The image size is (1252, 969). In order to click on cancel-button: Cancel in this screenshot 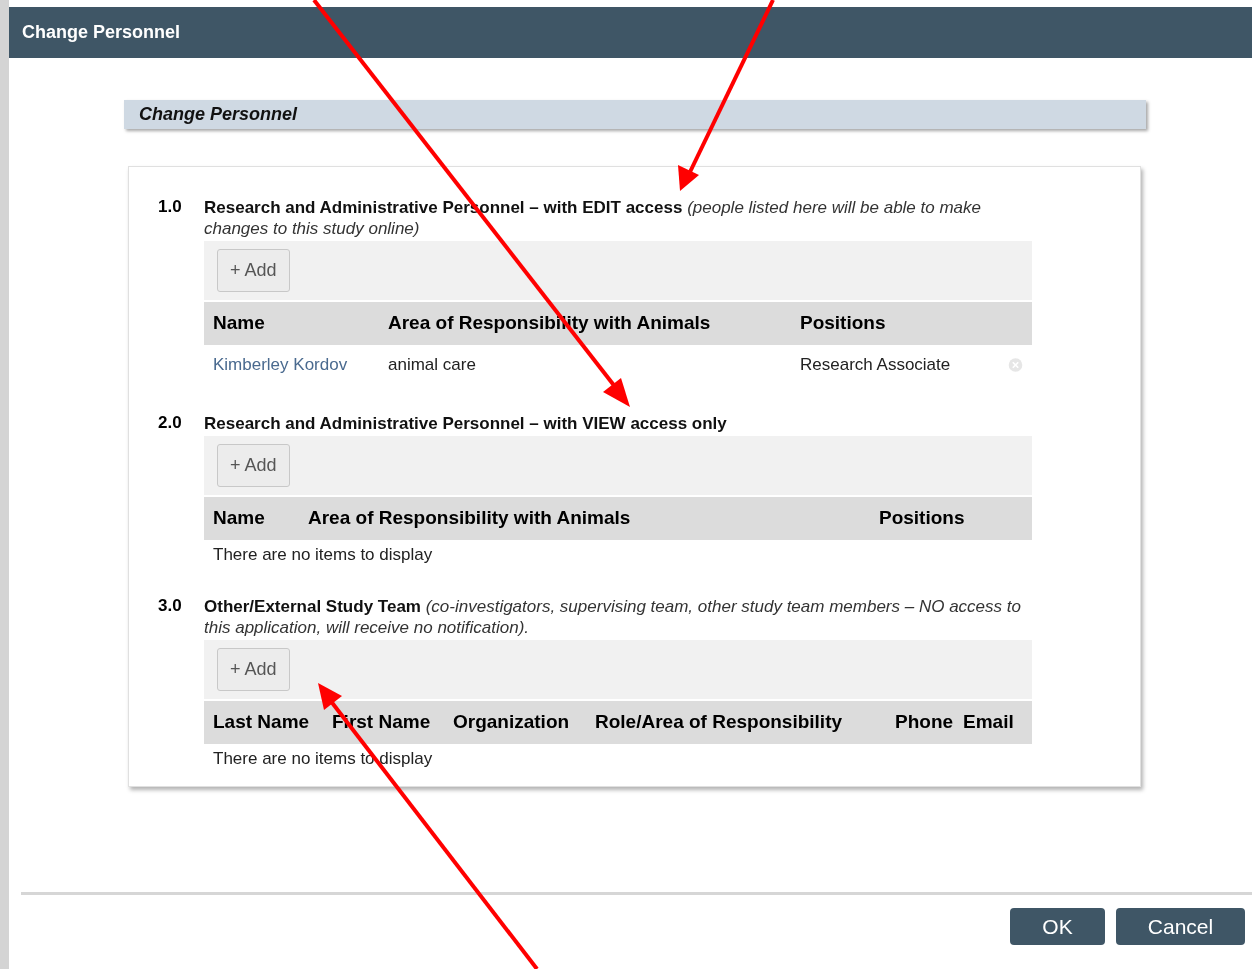, I will do `click(1180, 926)`.